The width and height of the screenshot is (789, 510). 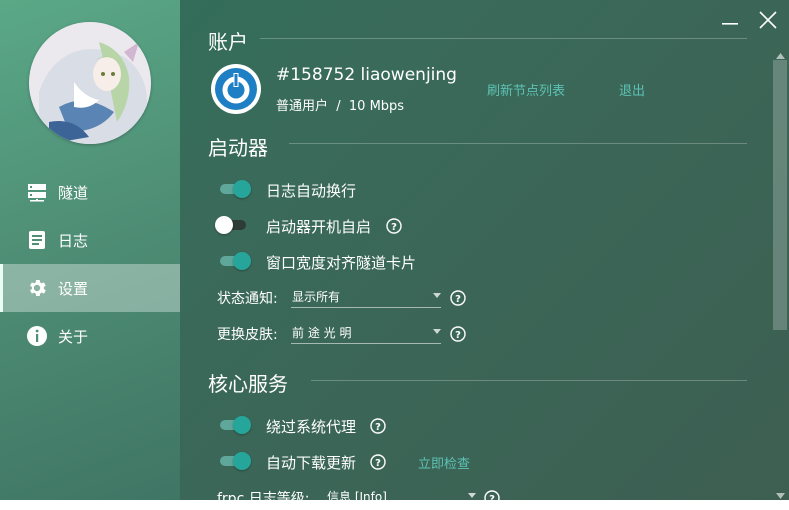 What do you see at coordinates (232, 225) in the screenshot?
I see `toggle-autostart` at bounding box center [232, 225].